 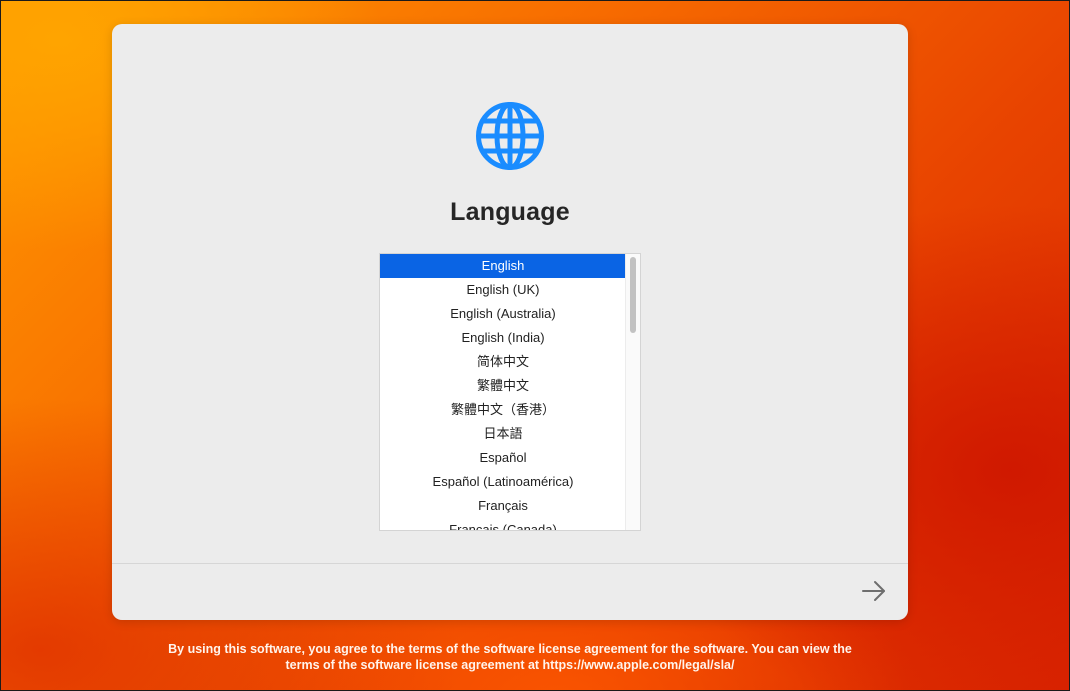 I want to click on arrow-right-icon, so click(x=873, y=591).